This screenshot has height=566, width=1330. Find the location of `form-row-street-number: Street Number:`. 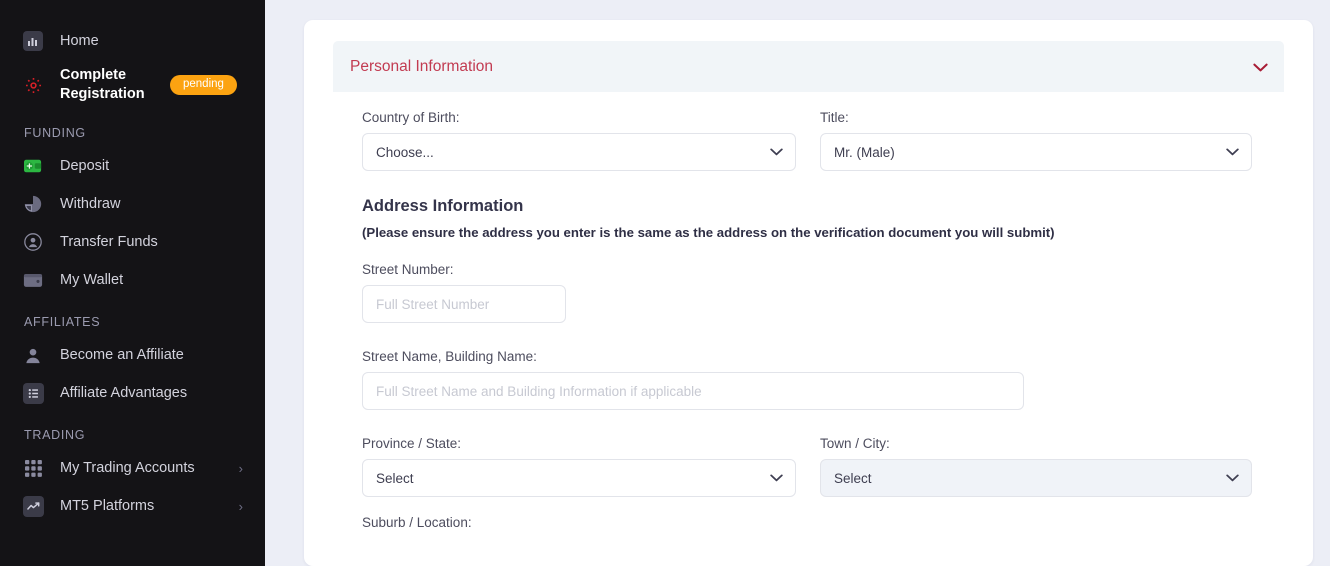

form-row-street-number: Street Number: is located at coordinates (823, 292).